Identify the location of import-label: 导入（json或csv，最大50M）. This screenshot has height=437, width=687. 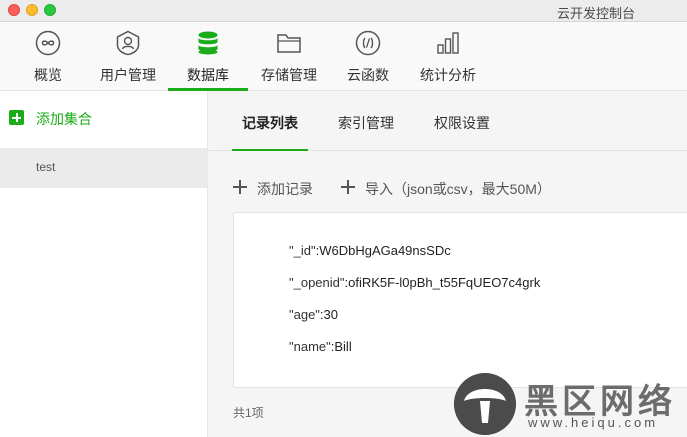
(458, 189).